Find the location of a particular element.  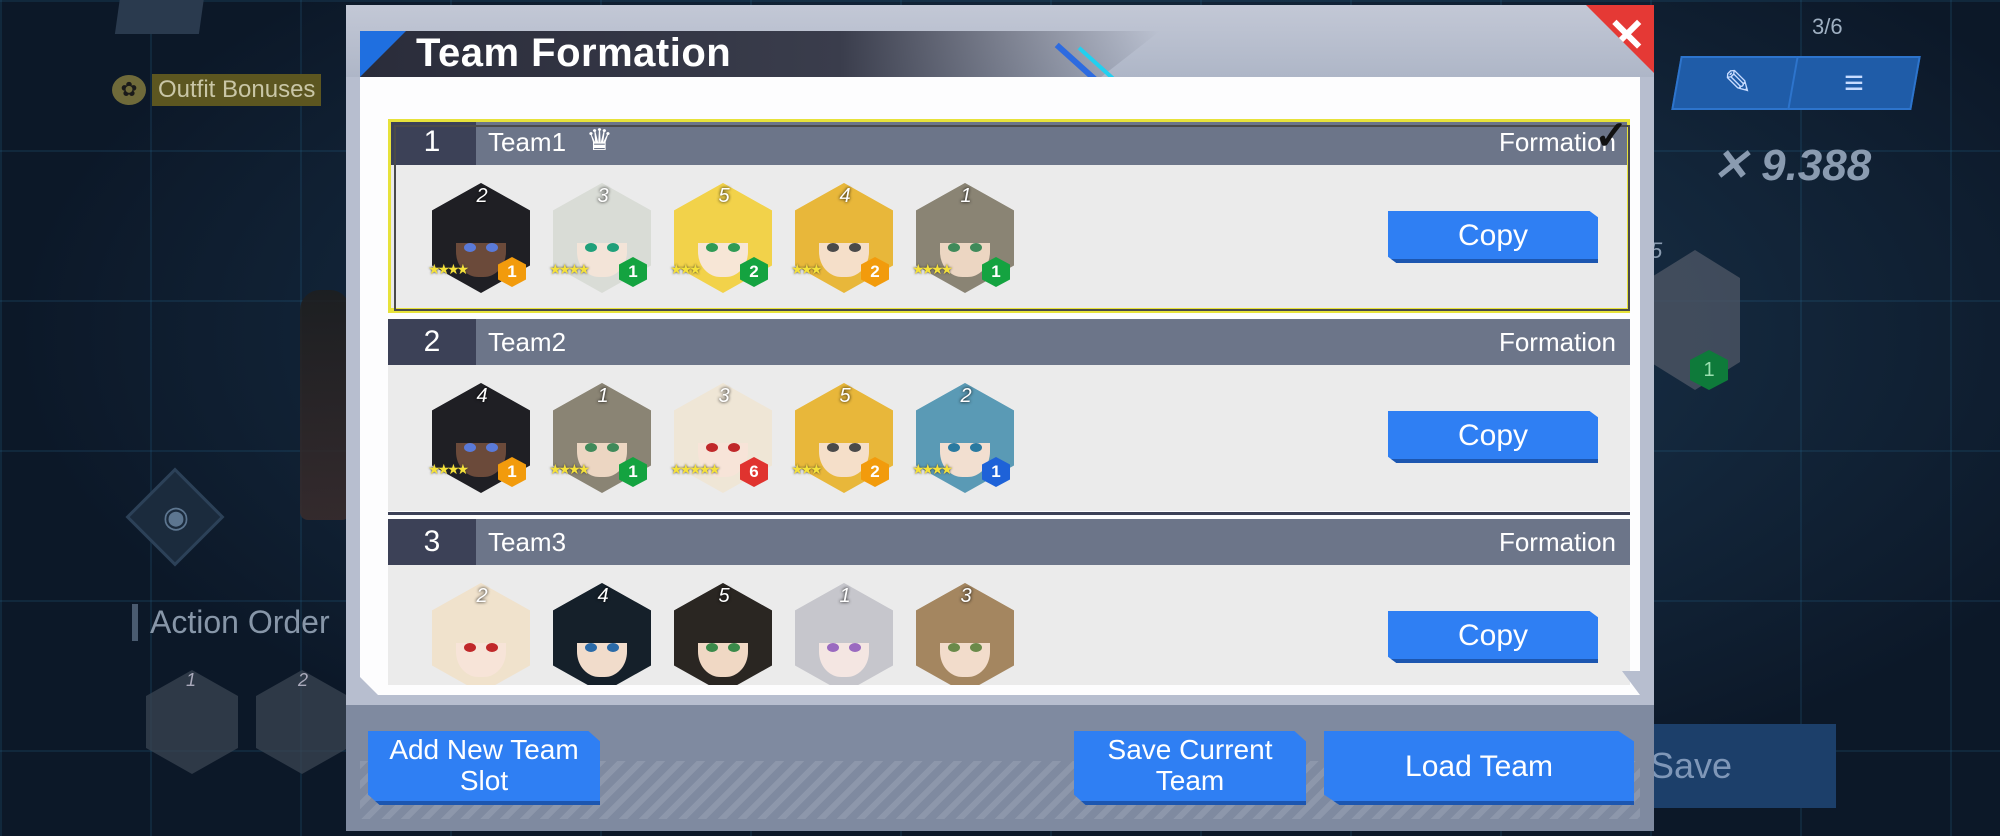

title-corner-accent is located at coordinates (383, 54).